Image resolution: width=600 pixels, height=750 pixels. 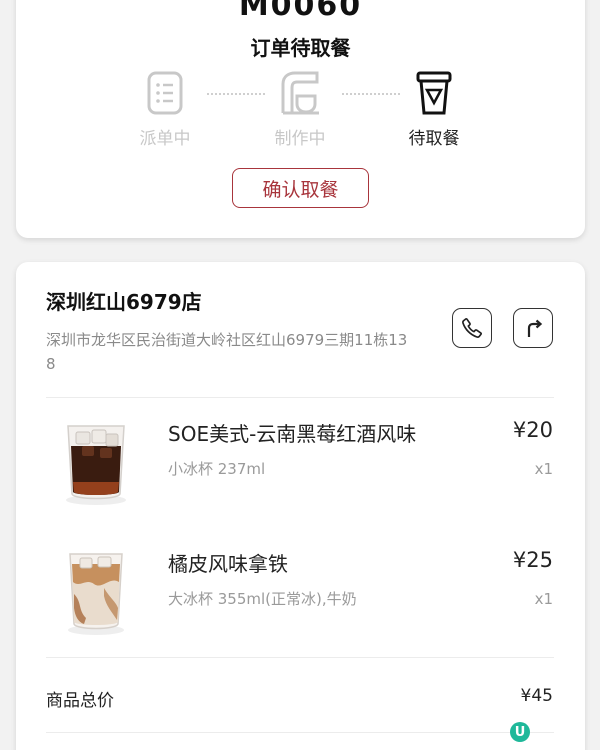 What do you see at coordinates (165, 93) in the screenshot?
I see `receipt-icon` at bounding box center [165, 93].